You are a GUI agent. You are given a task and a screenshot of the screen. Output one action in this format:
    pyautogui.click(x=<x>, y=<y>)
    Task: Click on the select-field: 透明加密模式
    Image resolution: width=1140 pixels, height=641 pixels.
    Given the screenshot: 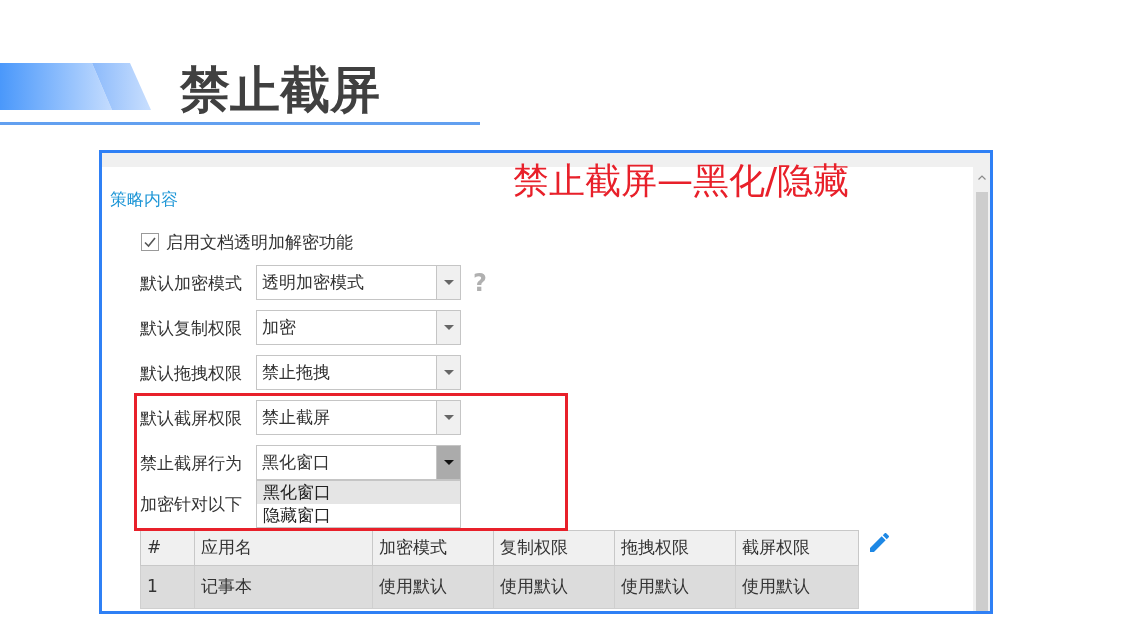 What is the action you would take?
    pyautogui.click(x=358, y=282)
    